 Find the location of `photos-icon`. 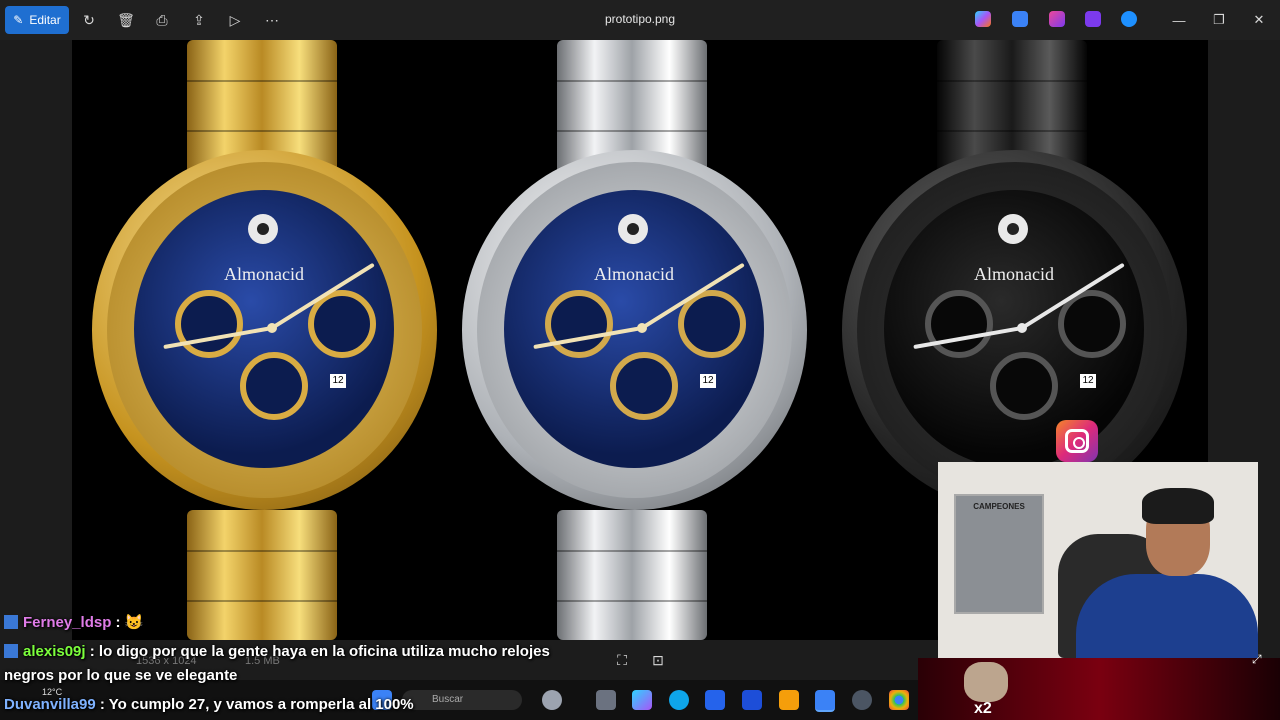

photos-icon is located at coordinates (825, 701).